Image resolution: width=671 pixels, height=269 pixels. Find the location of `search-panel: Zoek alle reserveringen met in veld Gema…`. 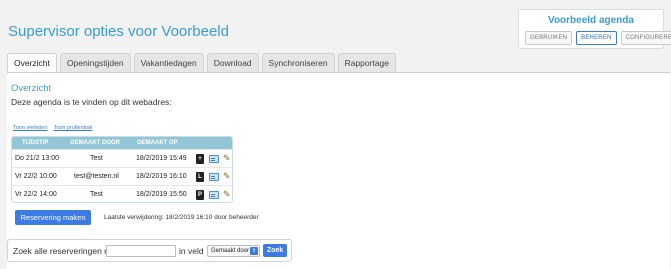

search-panel: Zoek alle reserveringen met in veld Gema… is located at coordinates (149, 250).